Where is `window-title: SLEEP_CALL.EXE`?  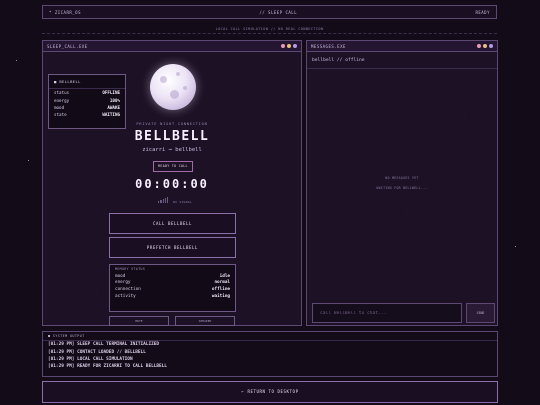 window-title: SLEEP_CALL.EXE is located at coordinates (67, 46).